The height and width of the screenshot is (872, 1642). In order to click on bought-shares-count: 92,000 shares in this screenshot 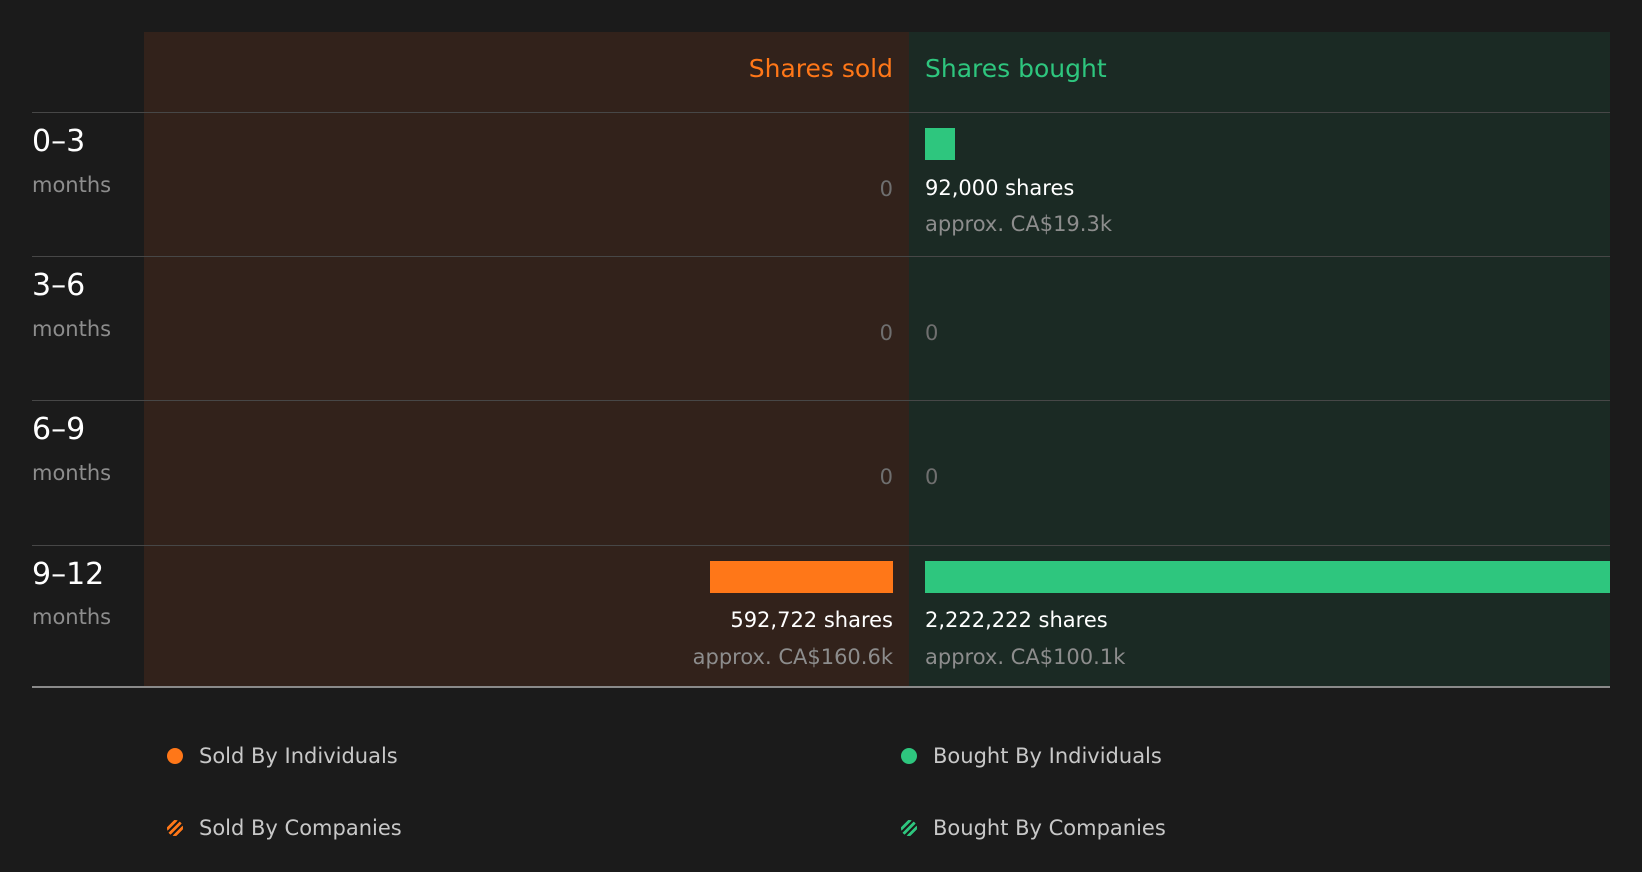, I will do `click(1000, 188)`.